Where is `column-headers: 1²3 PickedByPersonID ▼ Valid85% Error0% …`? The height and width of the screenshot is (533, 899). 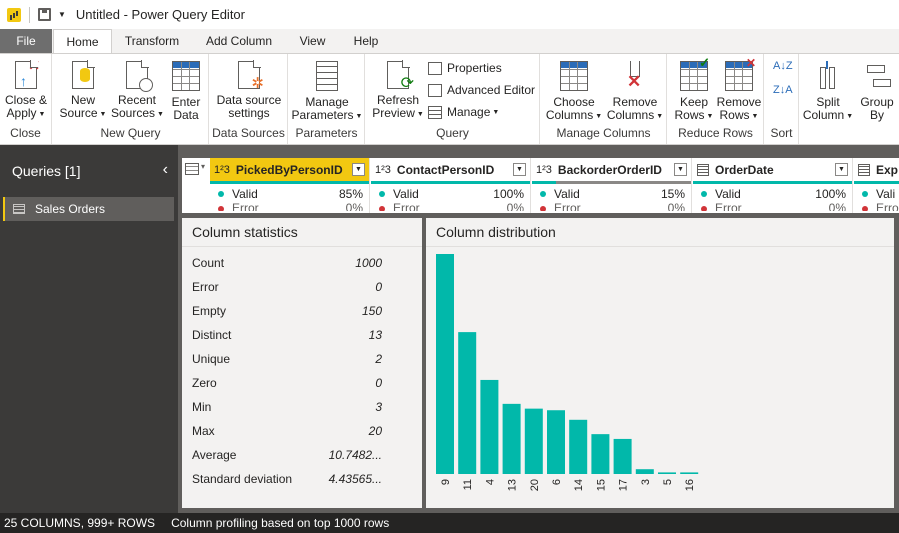 column-headers: 1²3 PickedByPersonID ▼ Valid85% Error0% … is located at coordinates (540, 185).